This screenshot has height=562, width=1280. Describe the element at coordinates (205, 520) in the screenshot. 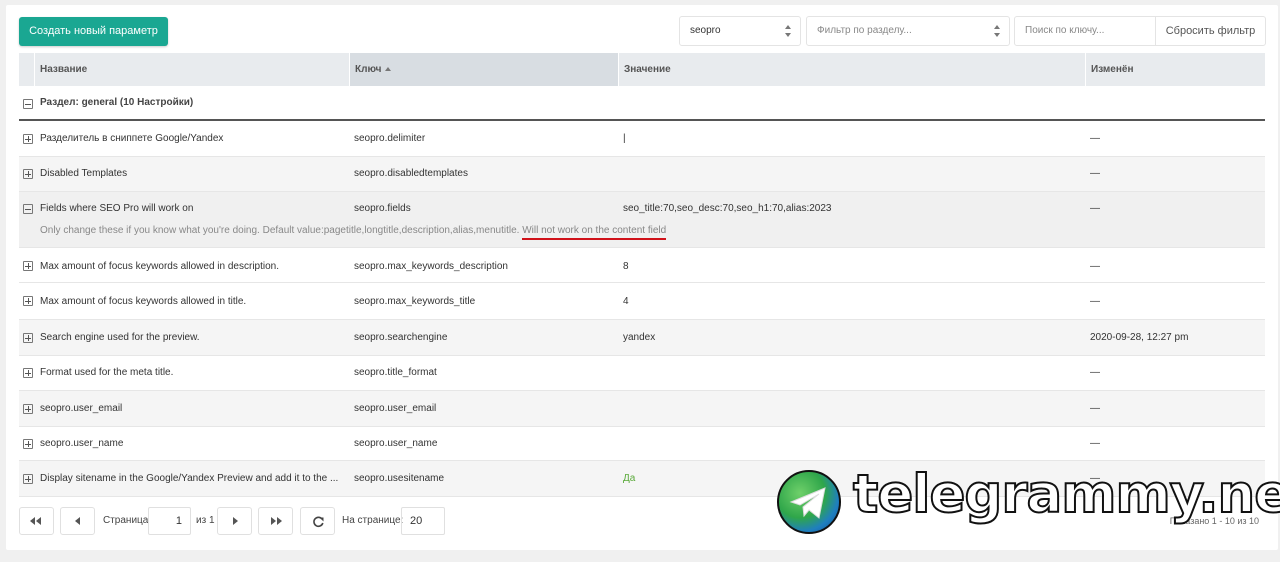

I see `page-count-label: из 1` at that location.